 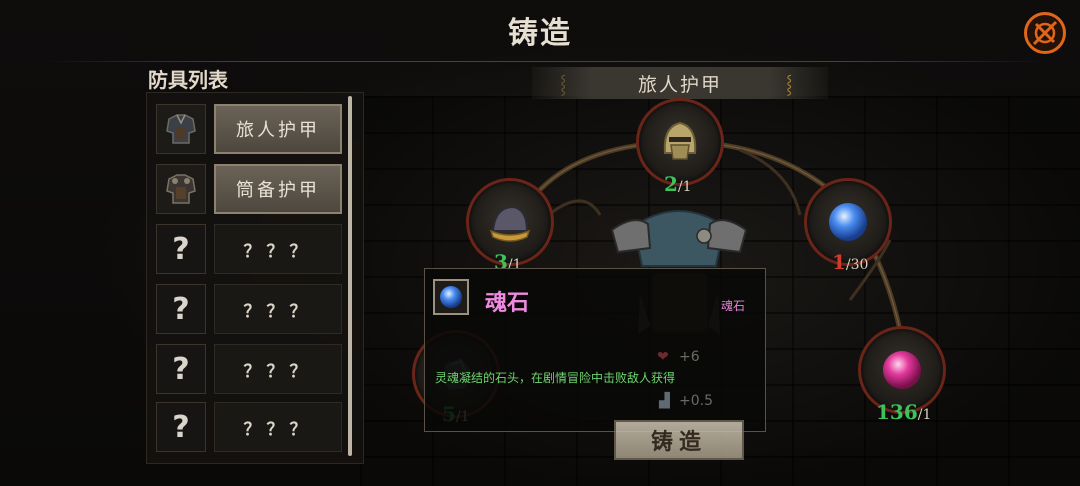 I want to click on tooltip-item-type: 魂石, so click(x=733, y=306).